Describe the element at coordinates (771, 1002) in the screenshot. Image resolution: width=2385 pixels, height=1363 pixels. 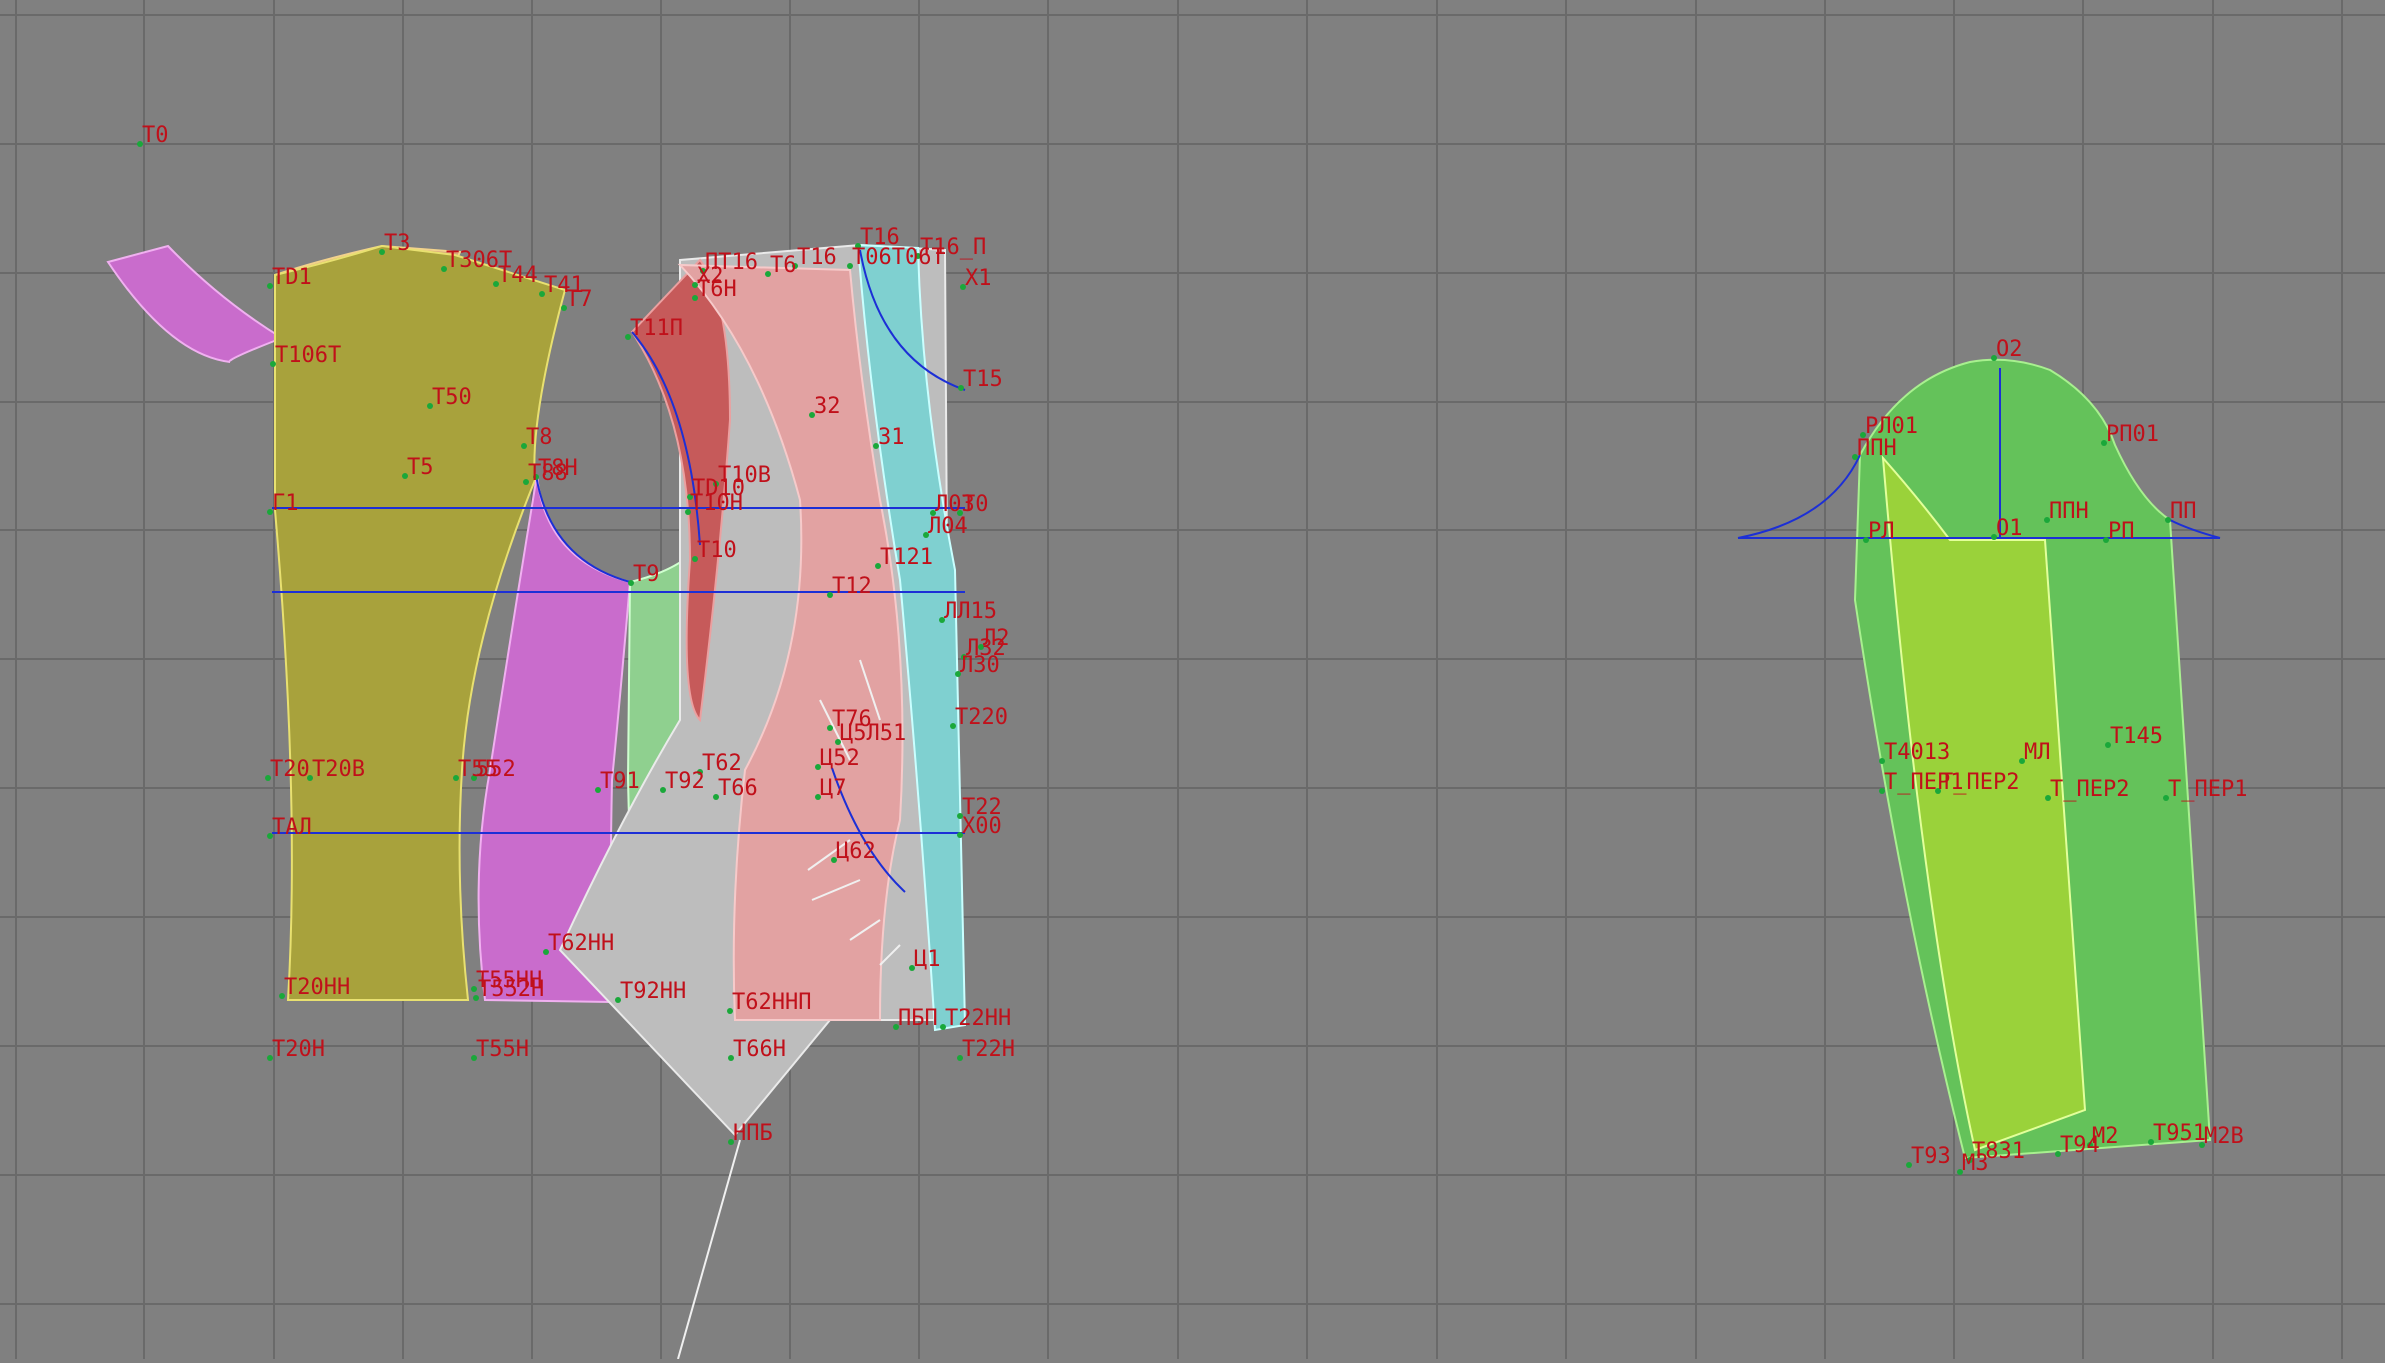
I see `point-label-t62hhp: T62HHП` at that location.